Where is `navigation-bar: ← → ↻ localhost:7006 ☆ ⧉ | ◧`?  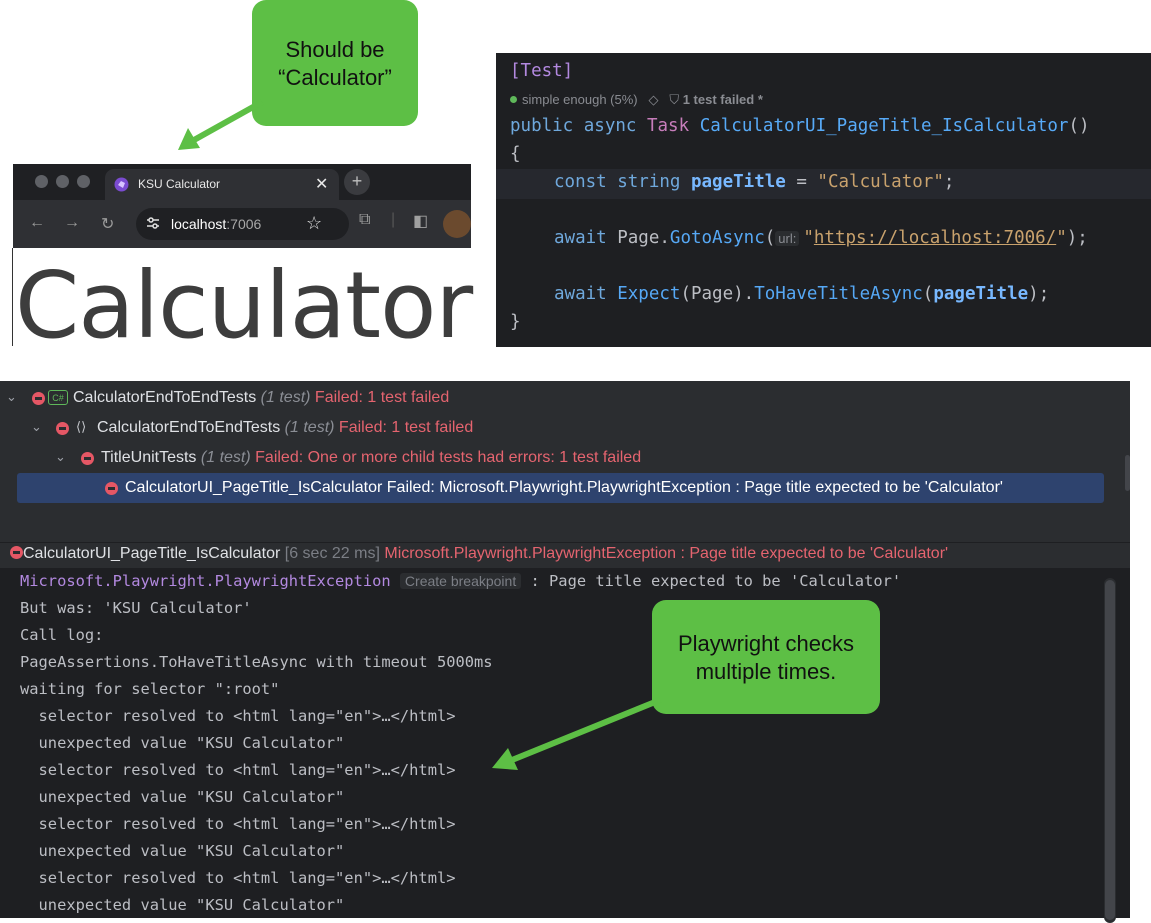
navigation-bar: ← → ↻ localhost:7006 ☆ ⧉ | ◧ is located at coordinates (242, 224).